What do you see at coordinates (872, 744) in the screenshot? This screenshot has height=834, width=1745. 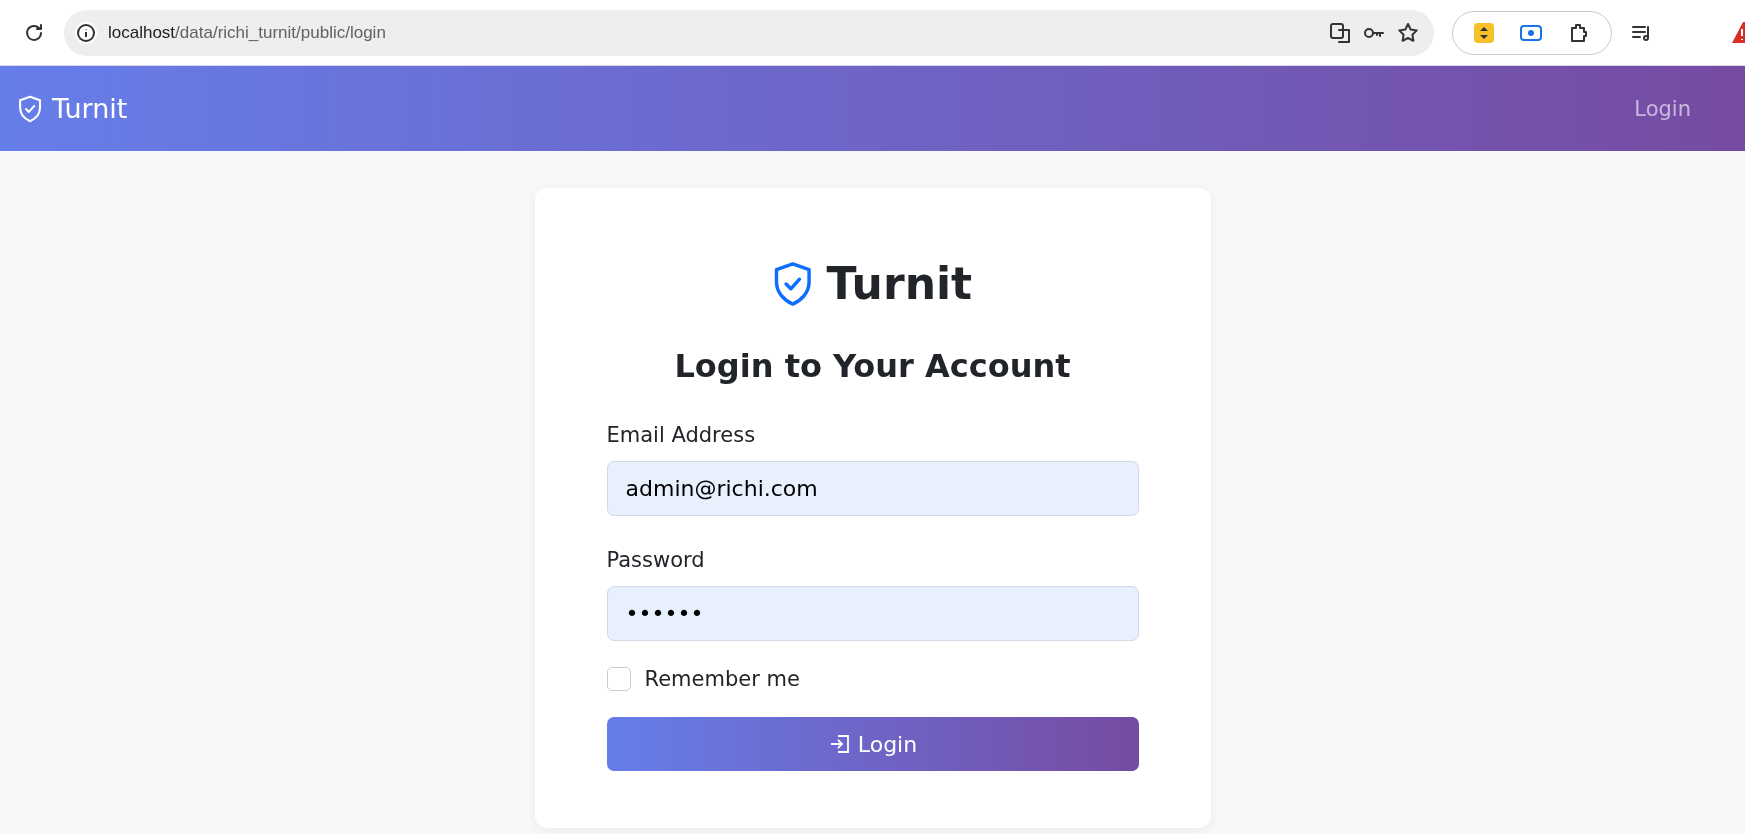 I see `login-button: Login` at bounding box center [872, 744].